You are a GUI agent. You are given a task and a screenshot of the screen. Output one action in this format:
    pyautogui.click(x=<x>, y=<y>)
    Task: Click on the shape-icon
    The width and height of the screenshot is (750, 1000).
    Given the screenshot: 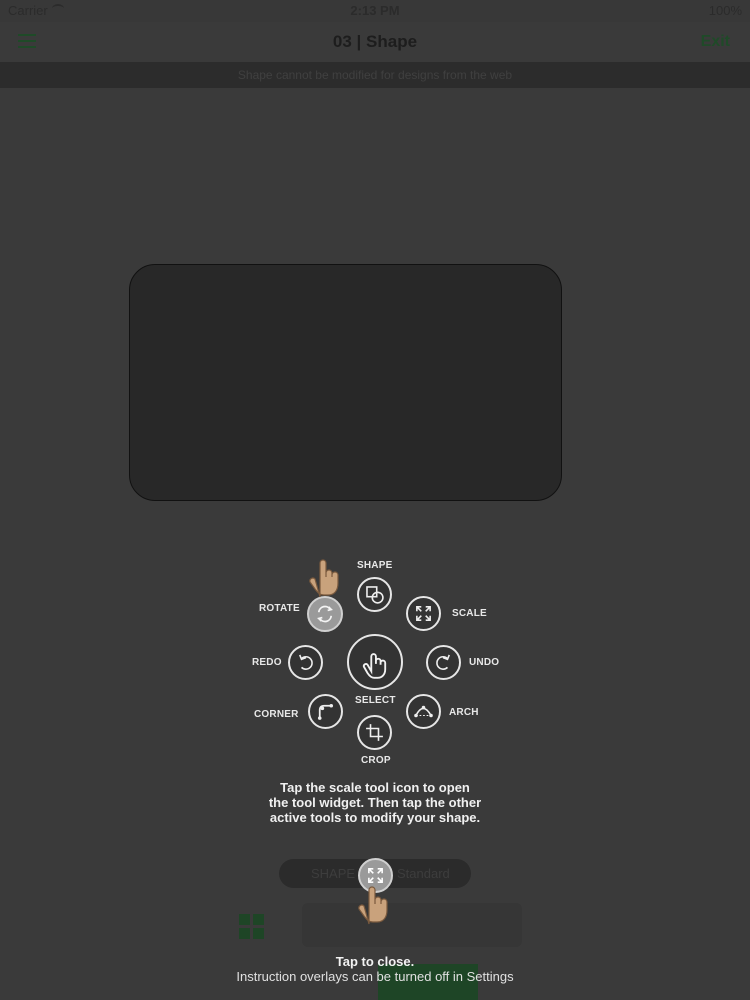 What is the action you would take?
    pyautogui.click(x=375, y=595)
    